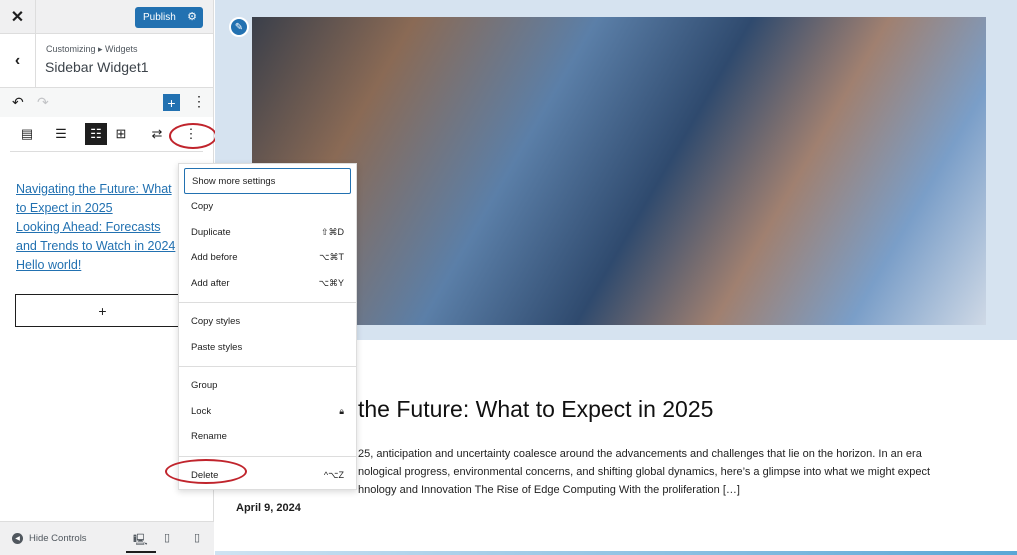  I want to click on post-link: Hello world!, so click(98, 265).